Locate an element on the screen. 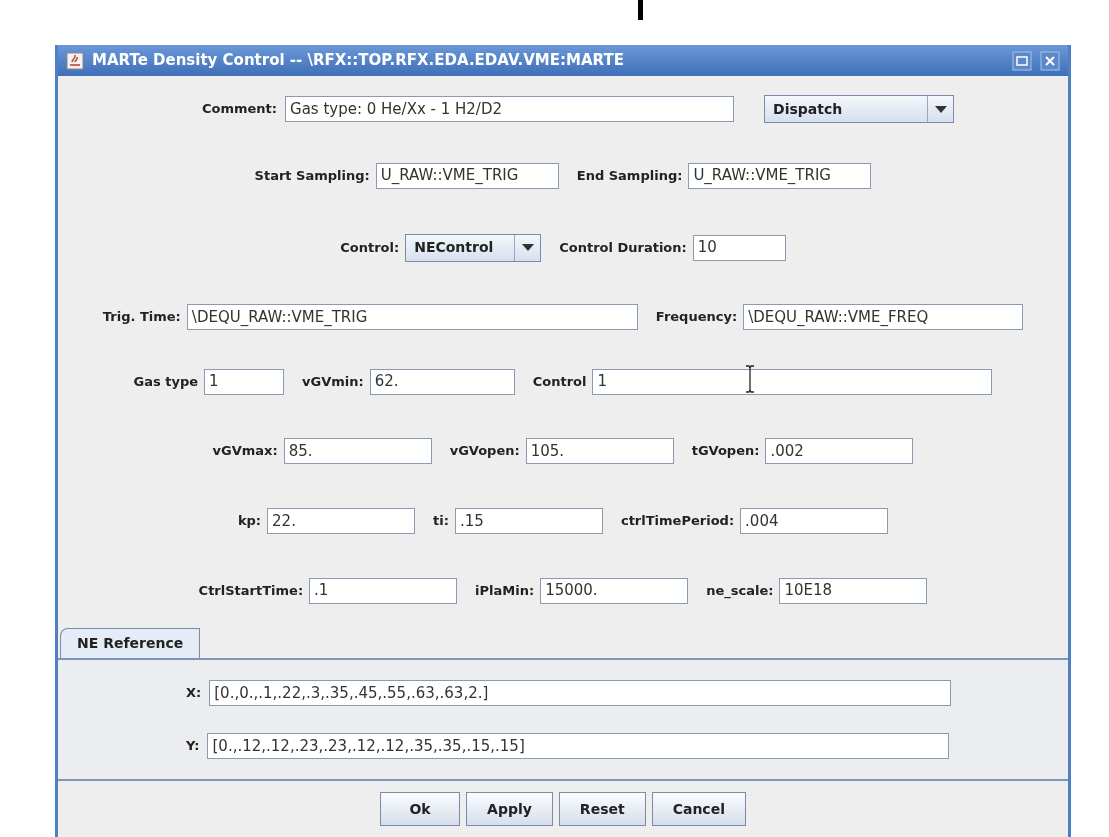 The width and height of the screenshot is (1109, 837). field-label: End Sampling: is located at coordinates (629, 175).